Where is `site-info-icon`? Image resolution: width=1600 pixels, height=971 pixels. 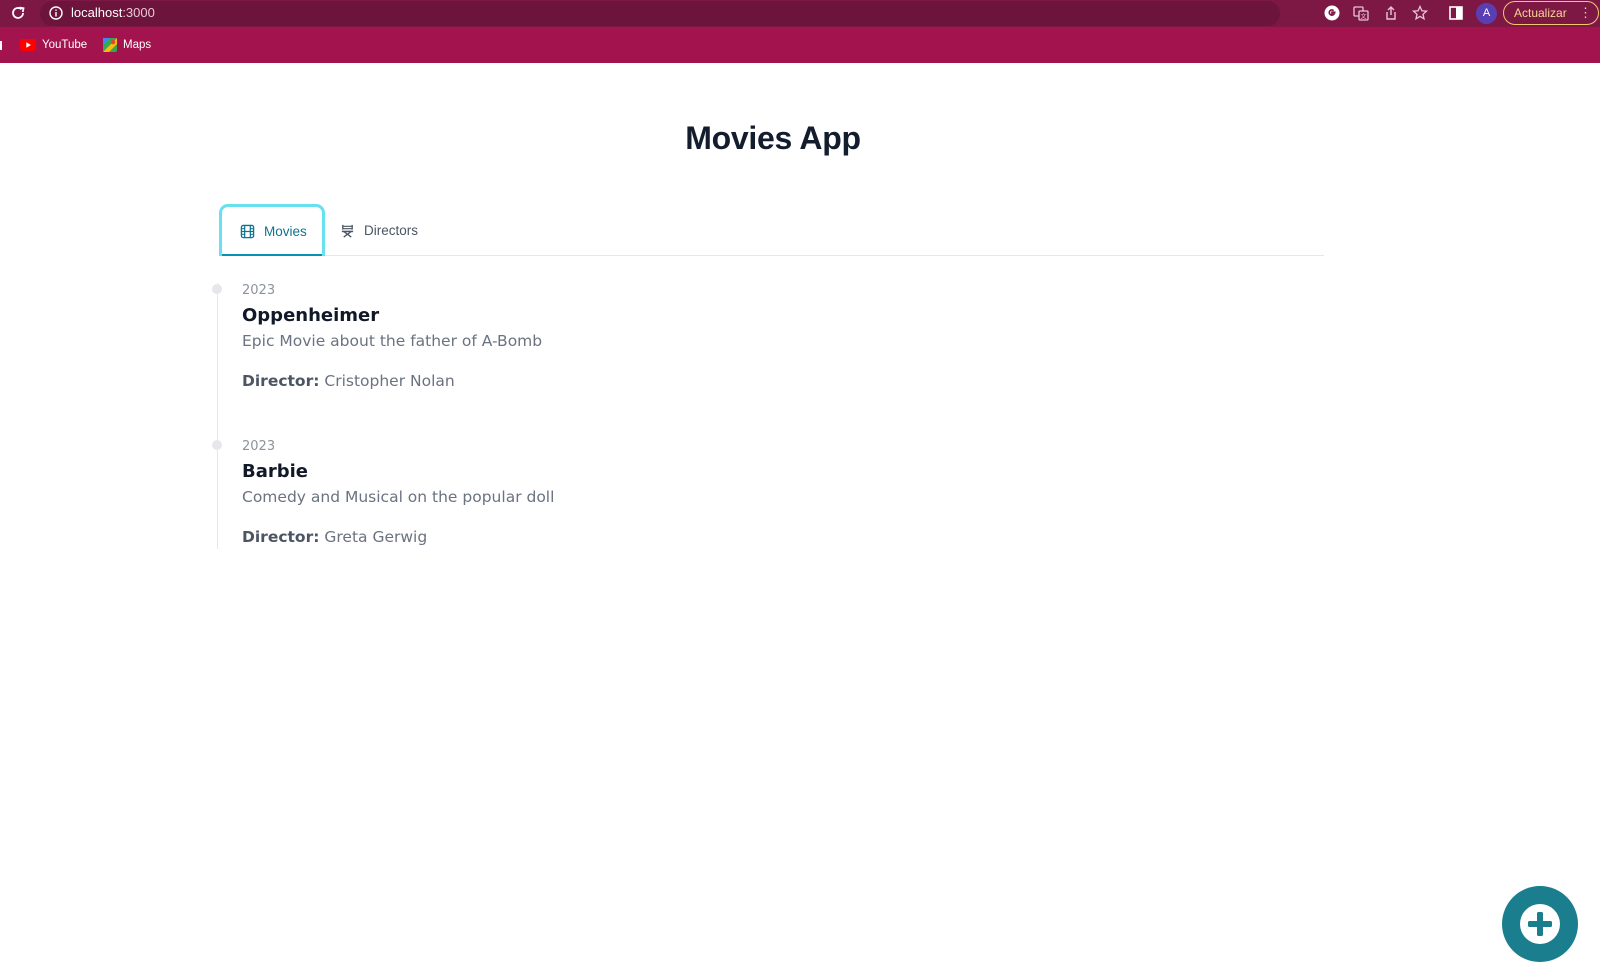 site-info-icon is located at coordinates (56, 13).